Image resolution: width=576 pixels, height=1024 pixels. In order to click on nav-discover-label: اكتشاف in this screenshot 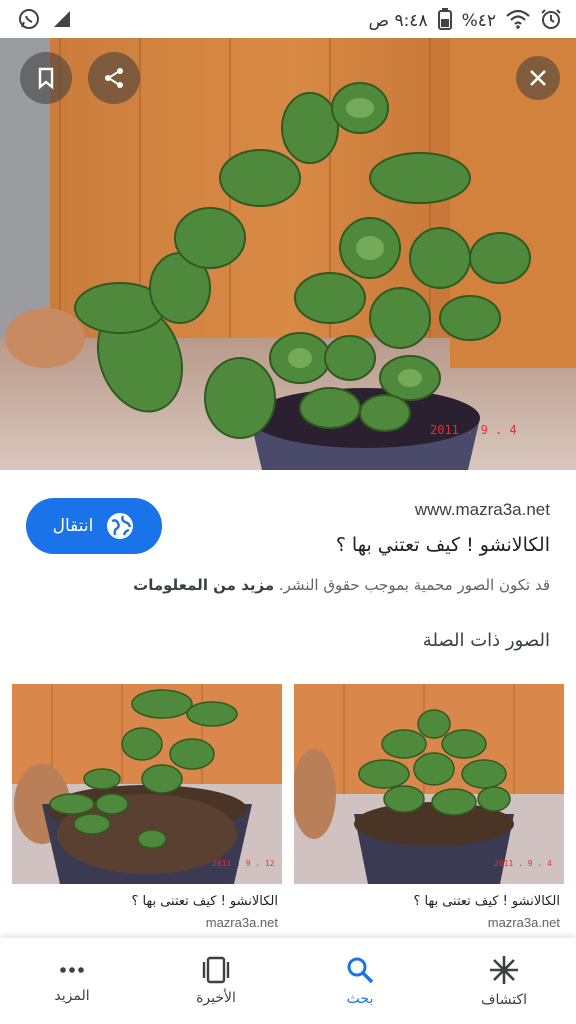, I will do `click(504, 1000)`.